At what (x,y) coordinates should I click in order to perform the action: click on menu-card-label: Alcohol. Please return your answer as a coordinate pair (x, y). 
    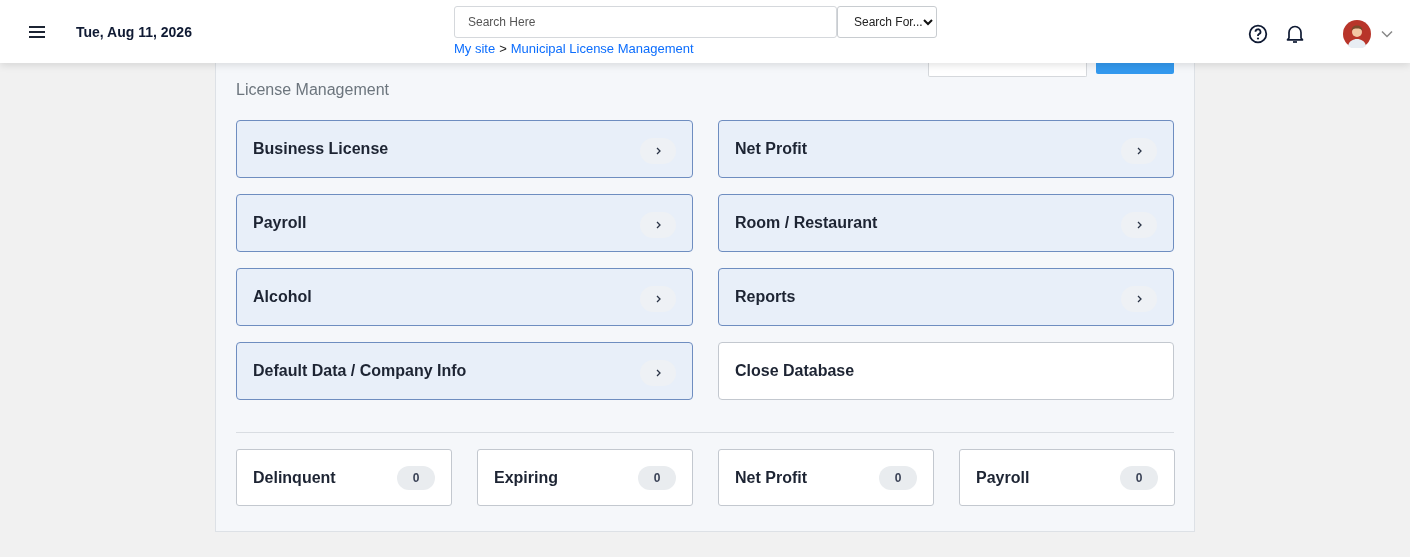
    Looking at the image, I should click on (282, 297).